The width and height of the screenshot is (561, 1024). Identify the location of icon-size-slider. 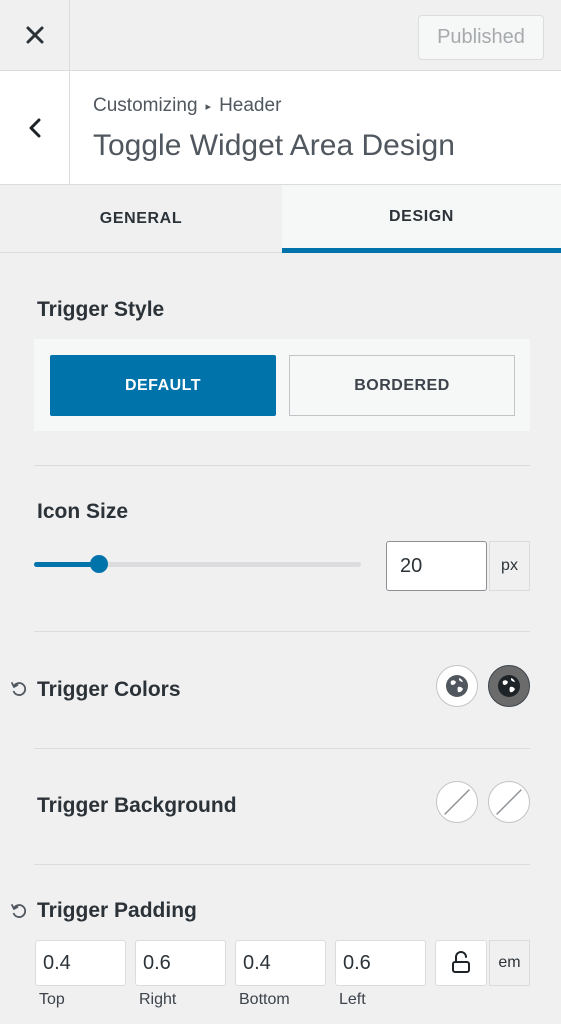
(197, 564).